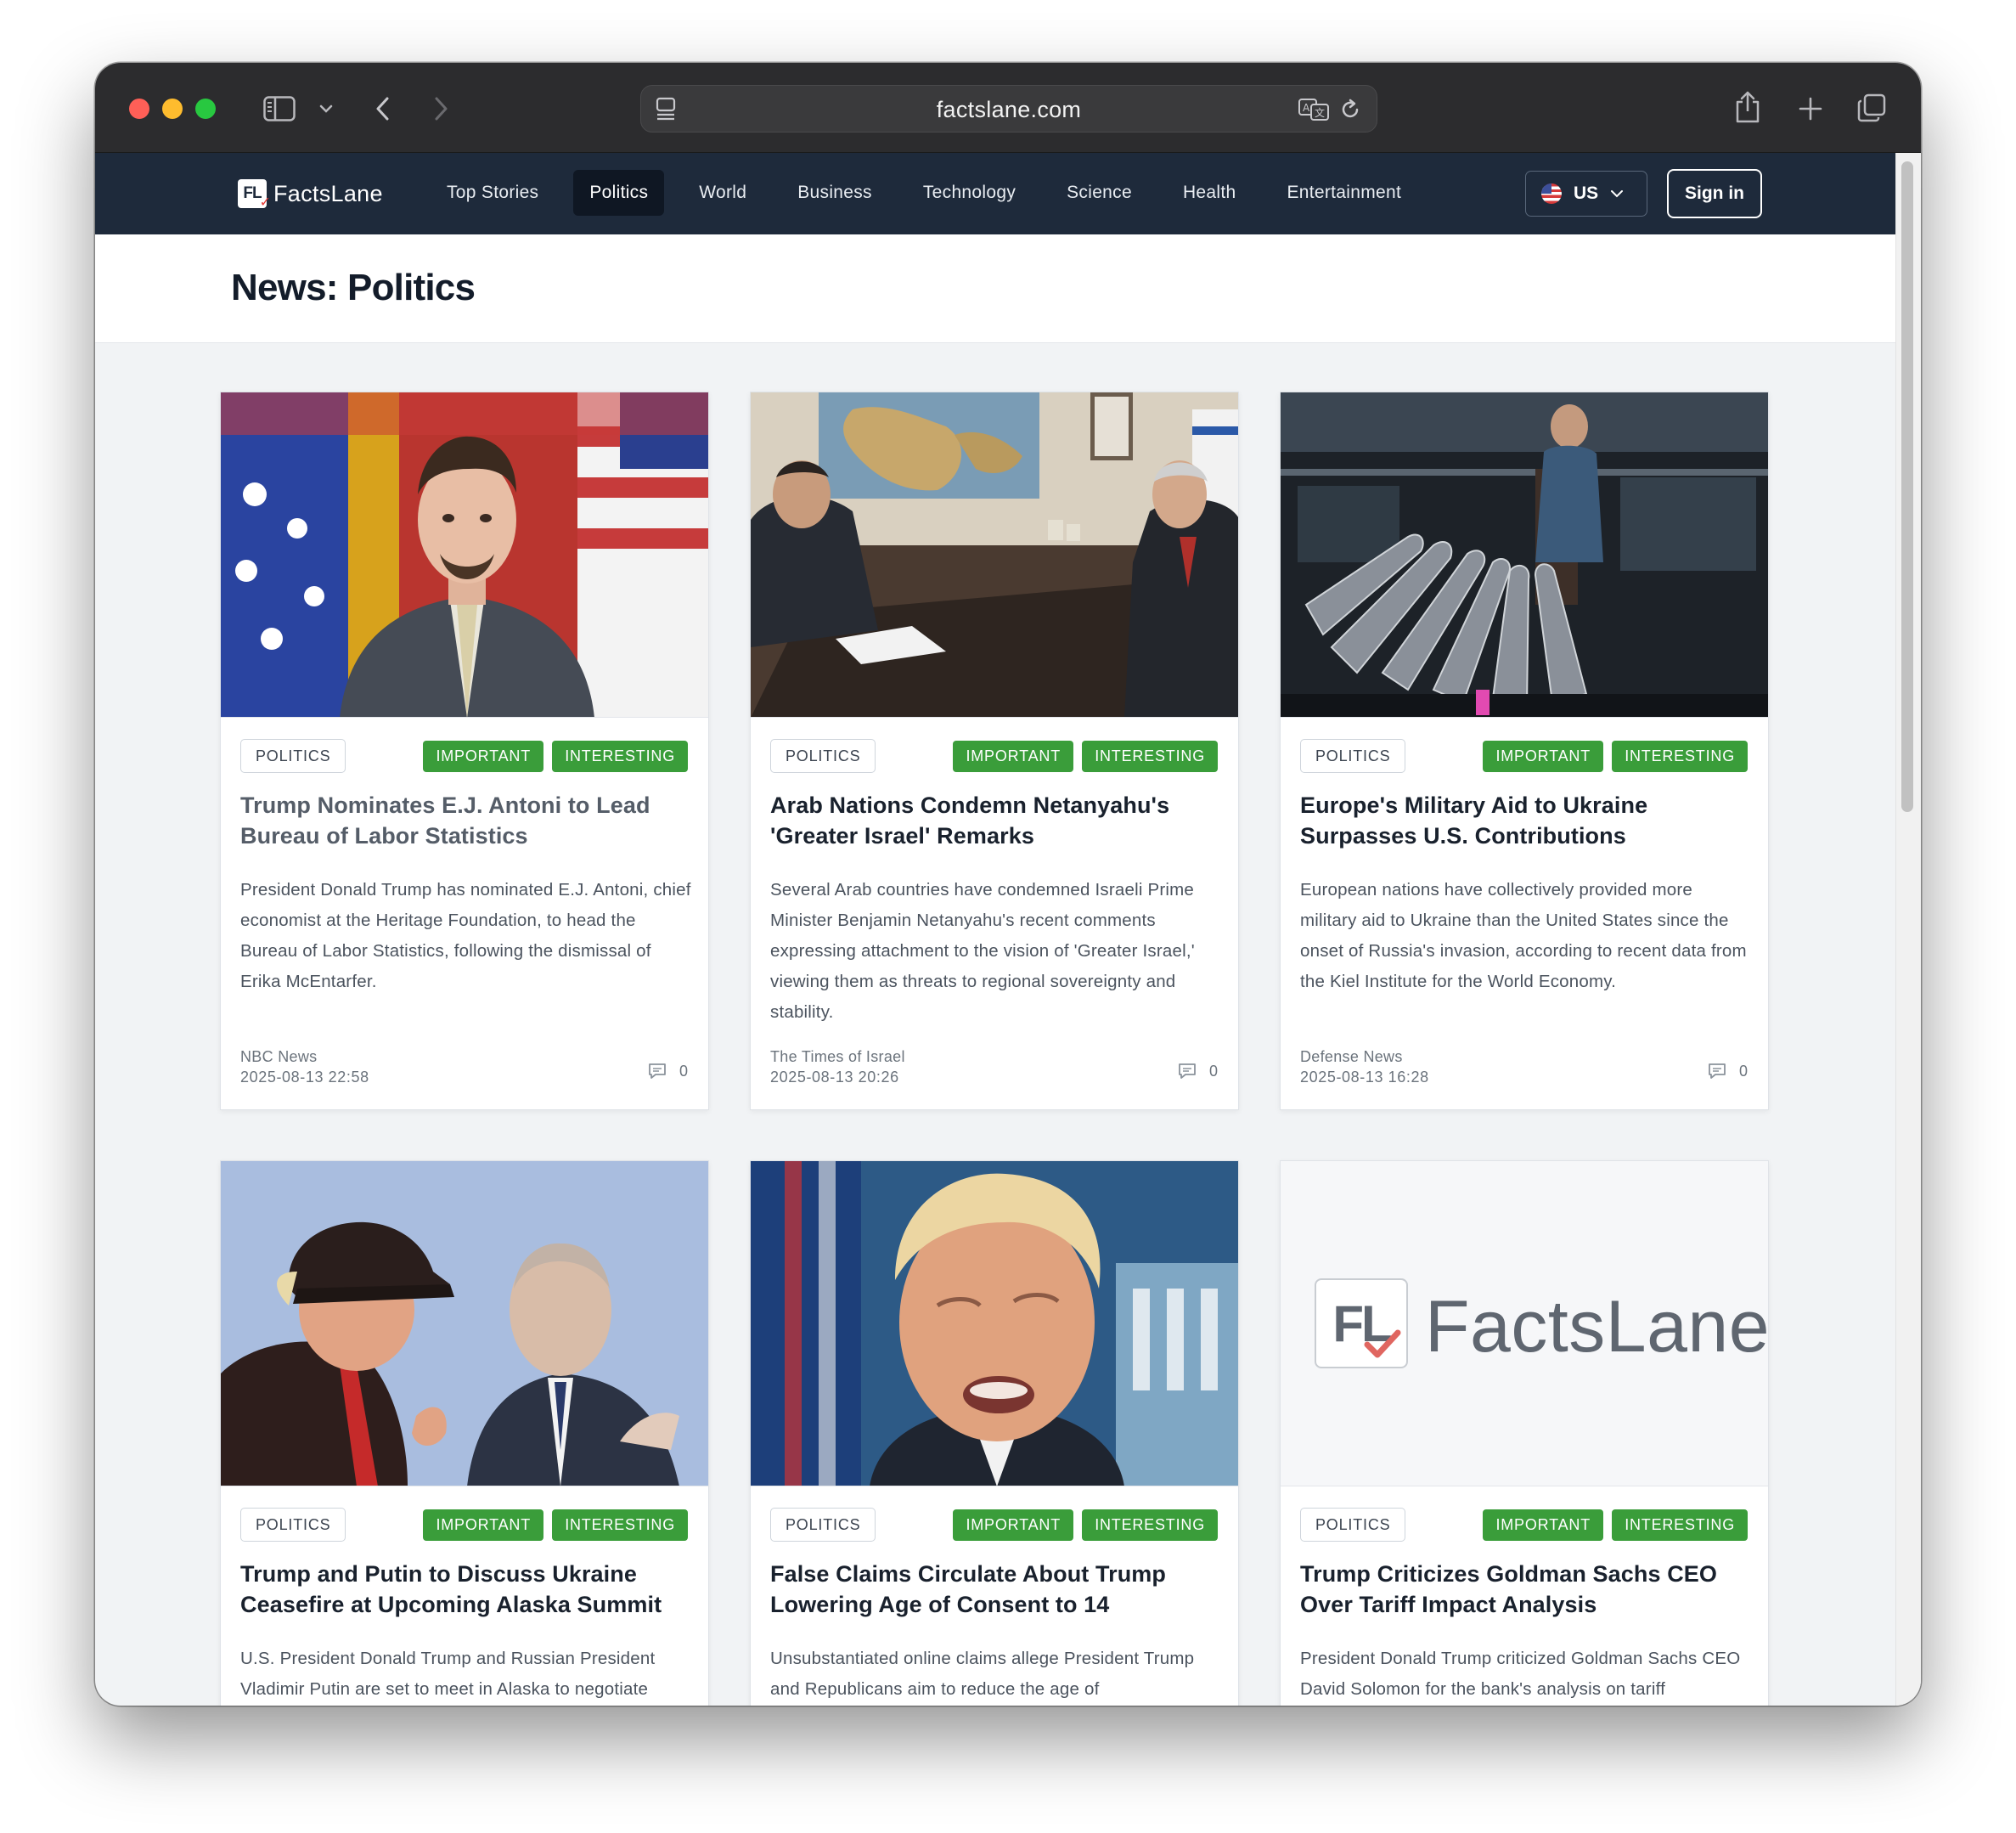 Image resolution: width=2016 pixels, height=1833 pixels. I want to click on article-source: Defense News, so click(1351, 1056).